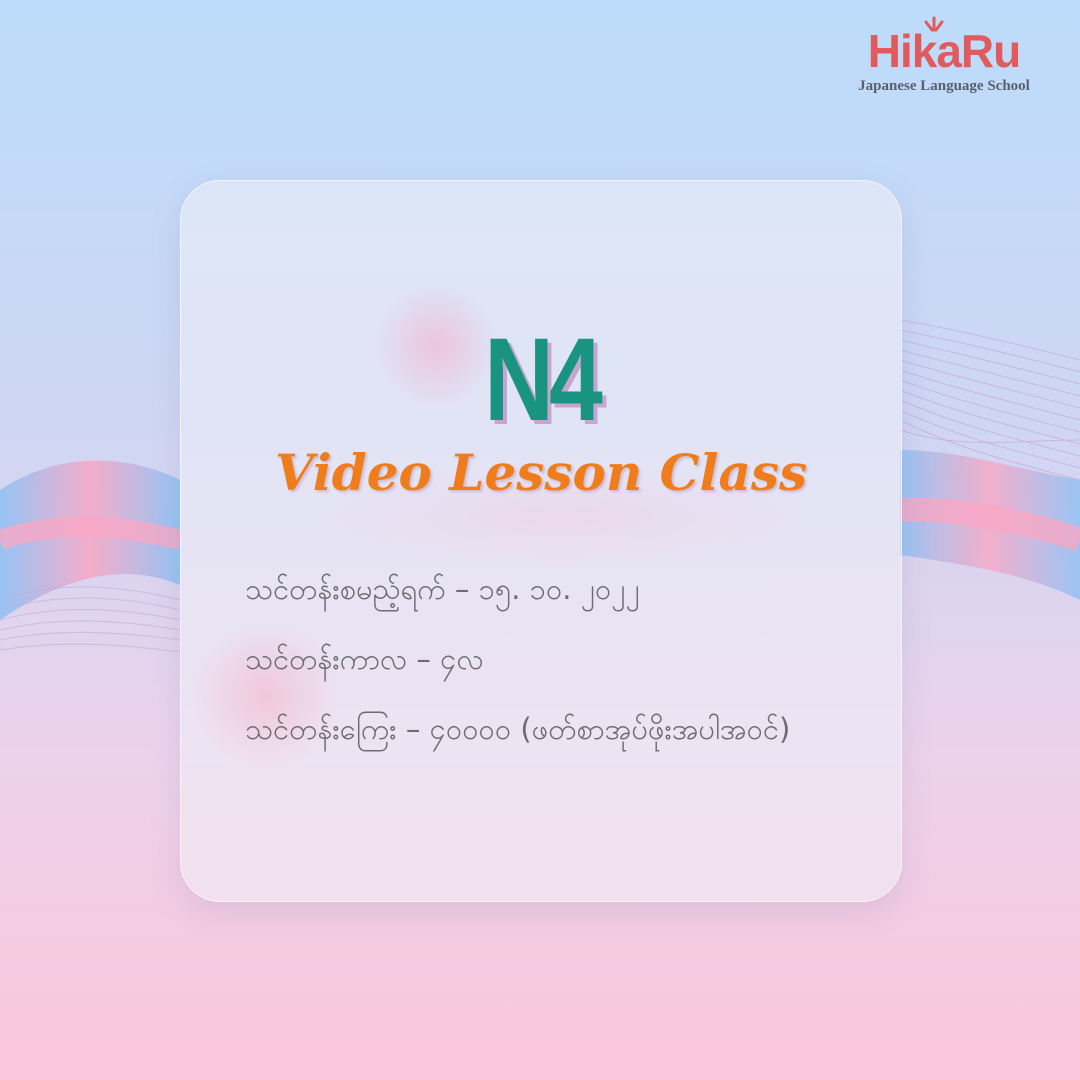  What do you see at coordinates (364, 659) in the screenshot?
I see `duration-row: သင်တန်းကာလ – ၄လ` at bounding box center [364, 659].